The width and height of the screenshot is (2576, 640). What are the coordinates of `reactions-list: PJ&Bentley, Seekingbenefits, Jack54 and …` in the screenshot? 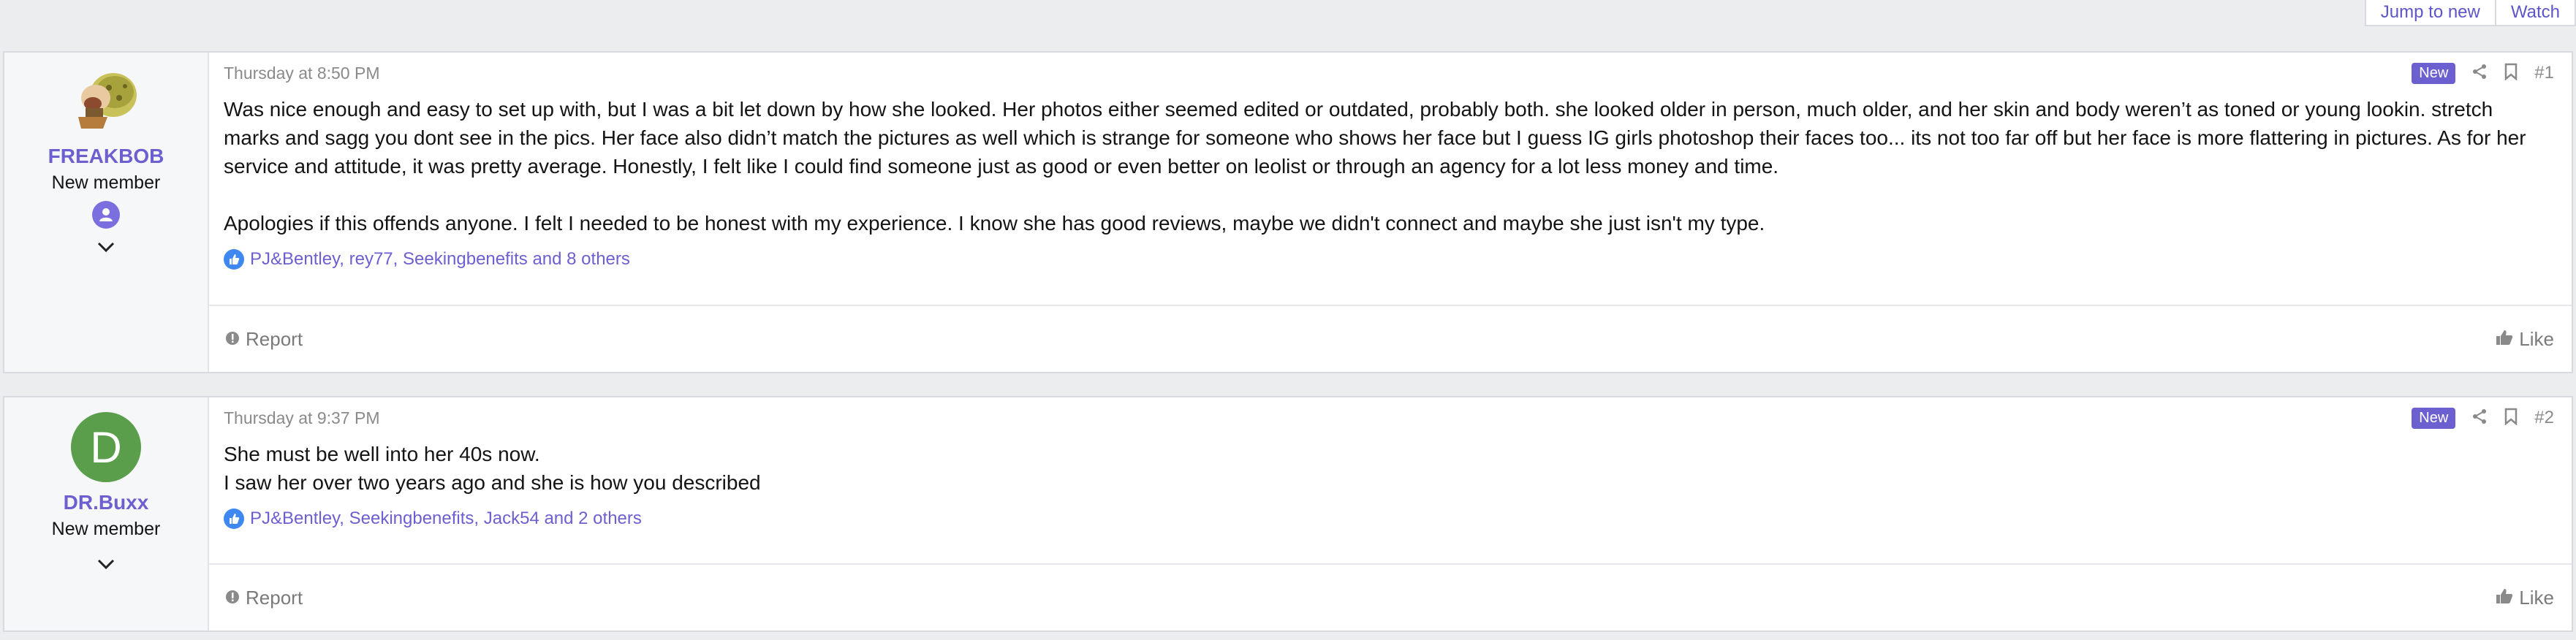 It's located at (446, 518).